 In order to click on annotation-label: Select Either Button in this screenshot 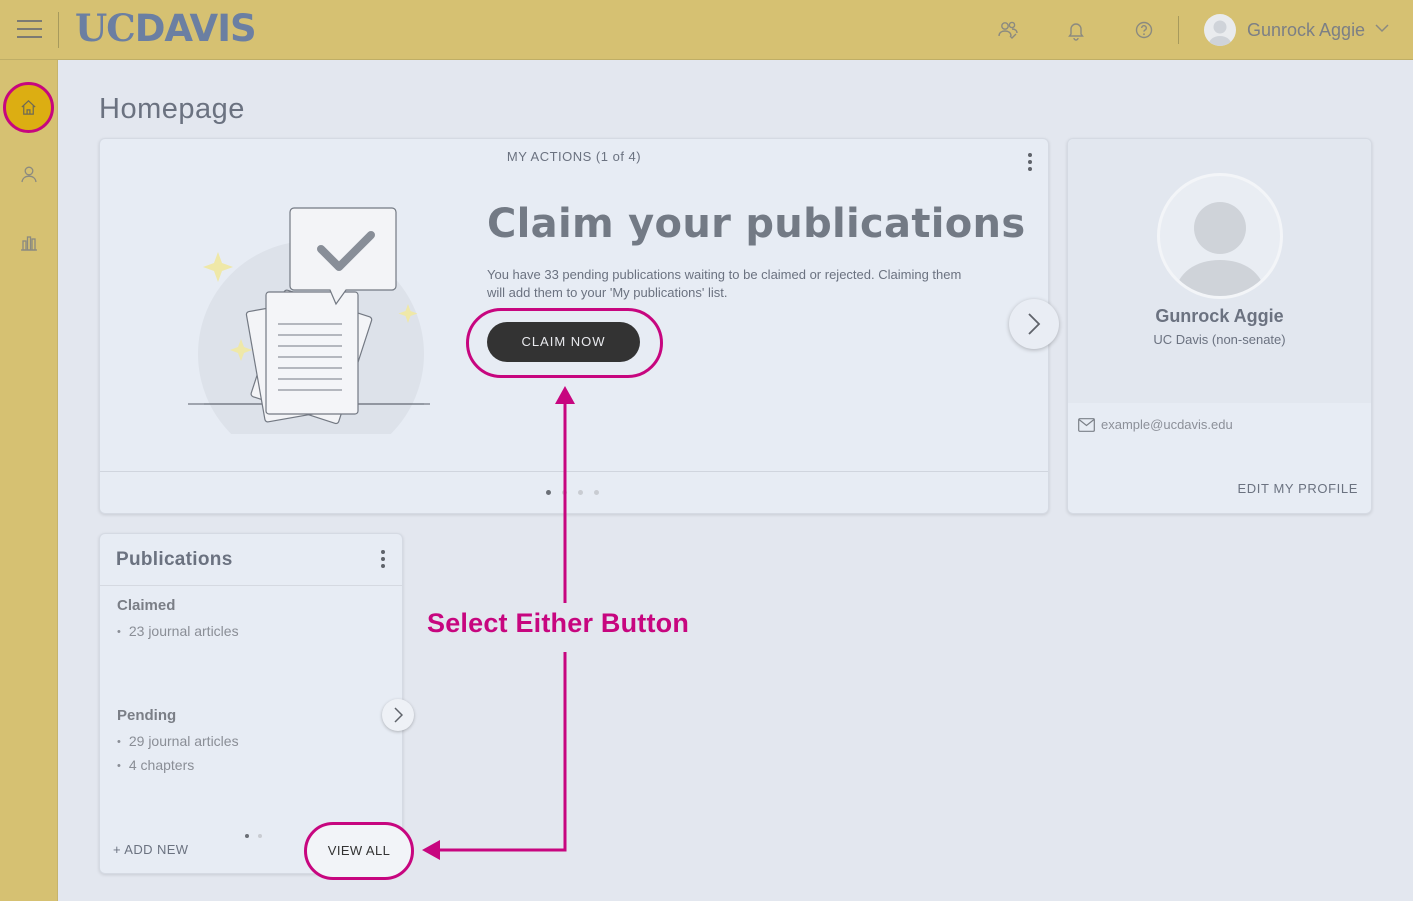, I will do `click(558, 623)`.